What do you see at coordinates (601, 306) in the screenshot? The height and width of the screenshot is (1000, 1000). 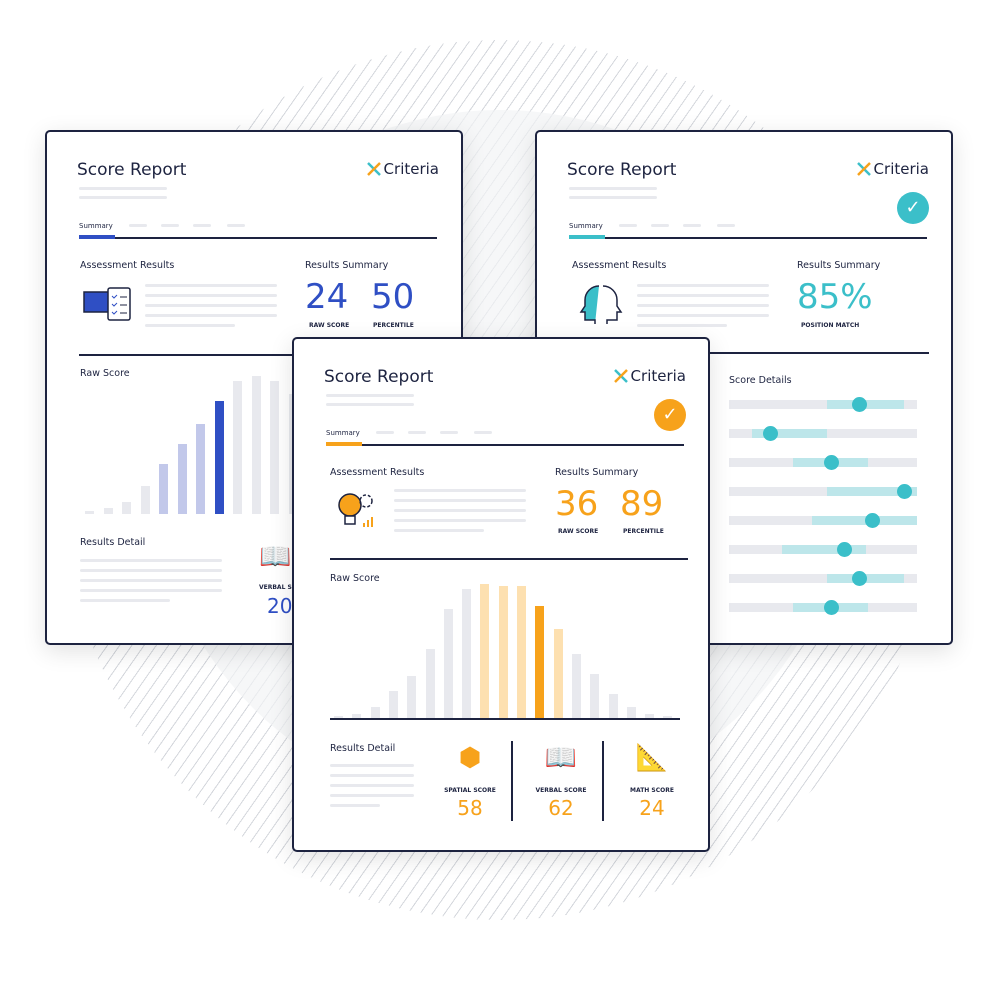 I see `heads-profile-icon` at bounding box center [601, 306].